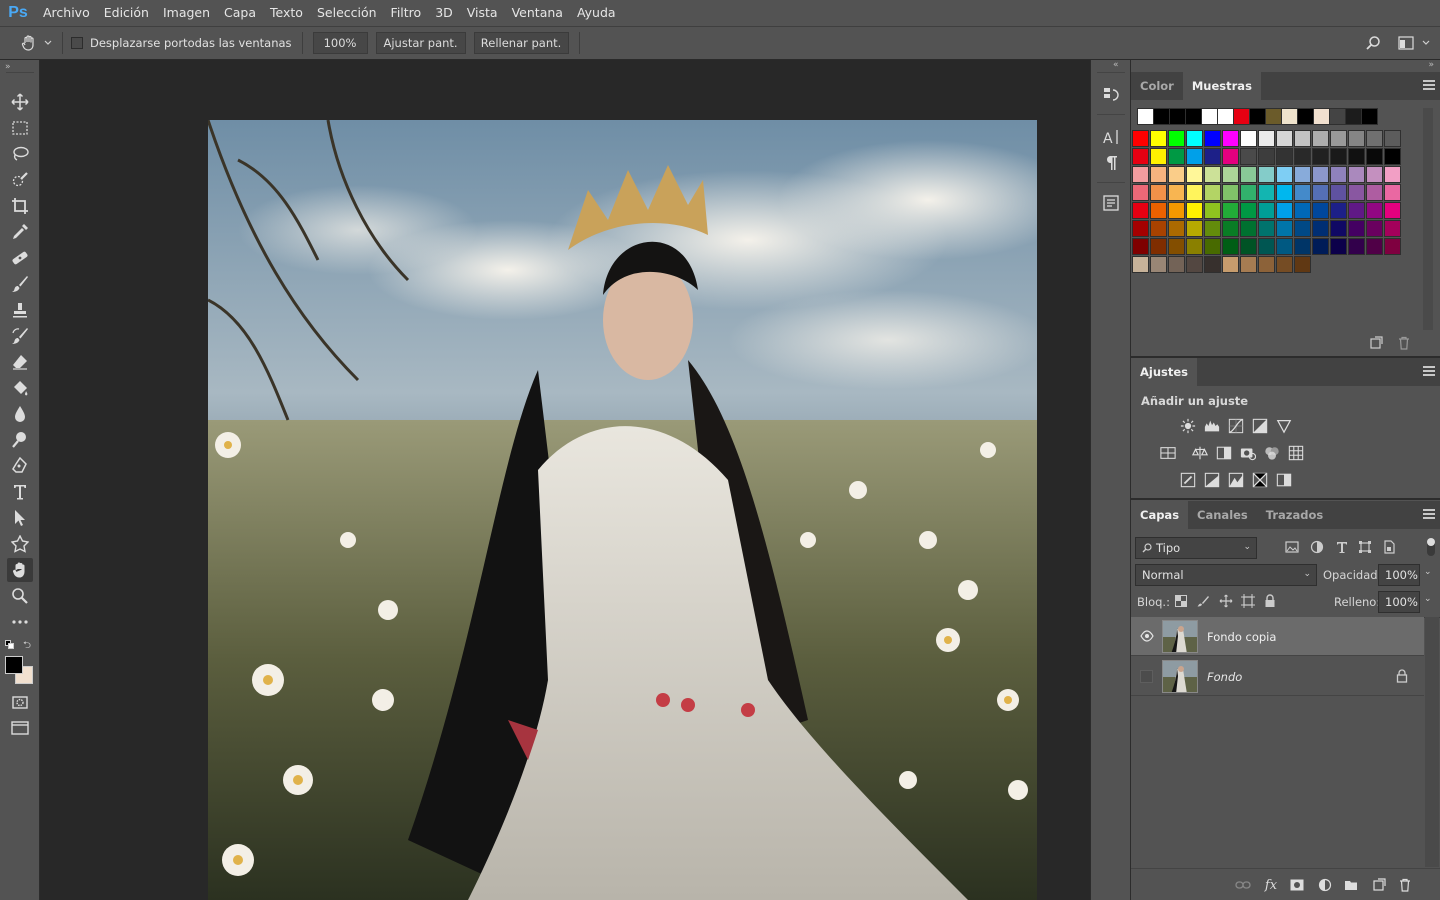 The height and width of the screenshot is (900, 1440). What do you see at coordinates (20, 518) in the screenshot?
I see `path-select-tool` at bounding box center [20, 518].